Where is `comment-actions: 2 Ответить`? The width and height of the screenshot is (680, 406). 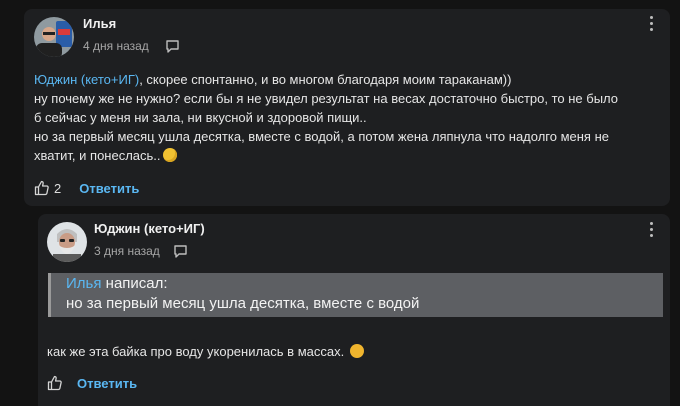
comment-actions: 2 Ответить is located at coordinates (86, 188).